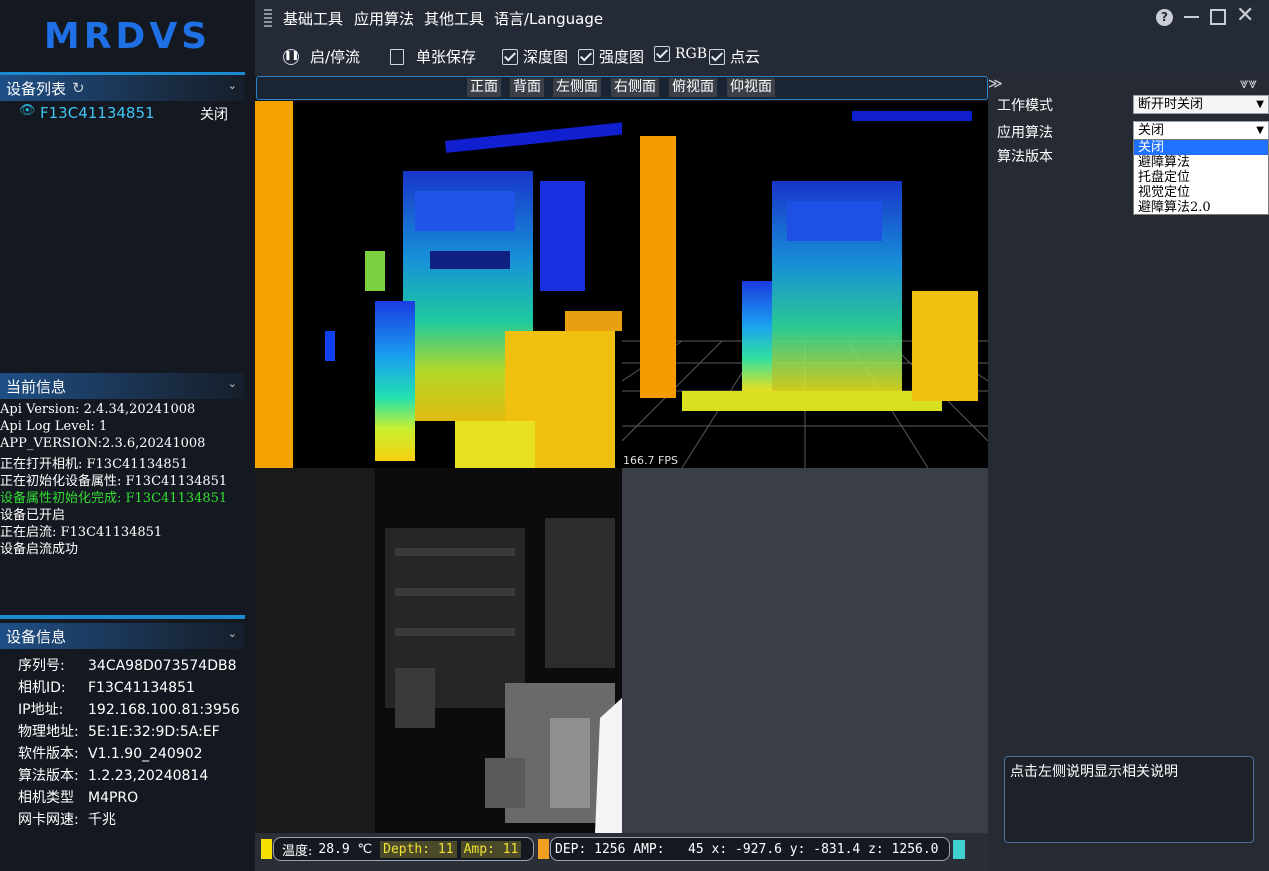  Describe the element at coordinates (113, 798) in the screenshot. I see `device-info-value: M4PRO` at that location.